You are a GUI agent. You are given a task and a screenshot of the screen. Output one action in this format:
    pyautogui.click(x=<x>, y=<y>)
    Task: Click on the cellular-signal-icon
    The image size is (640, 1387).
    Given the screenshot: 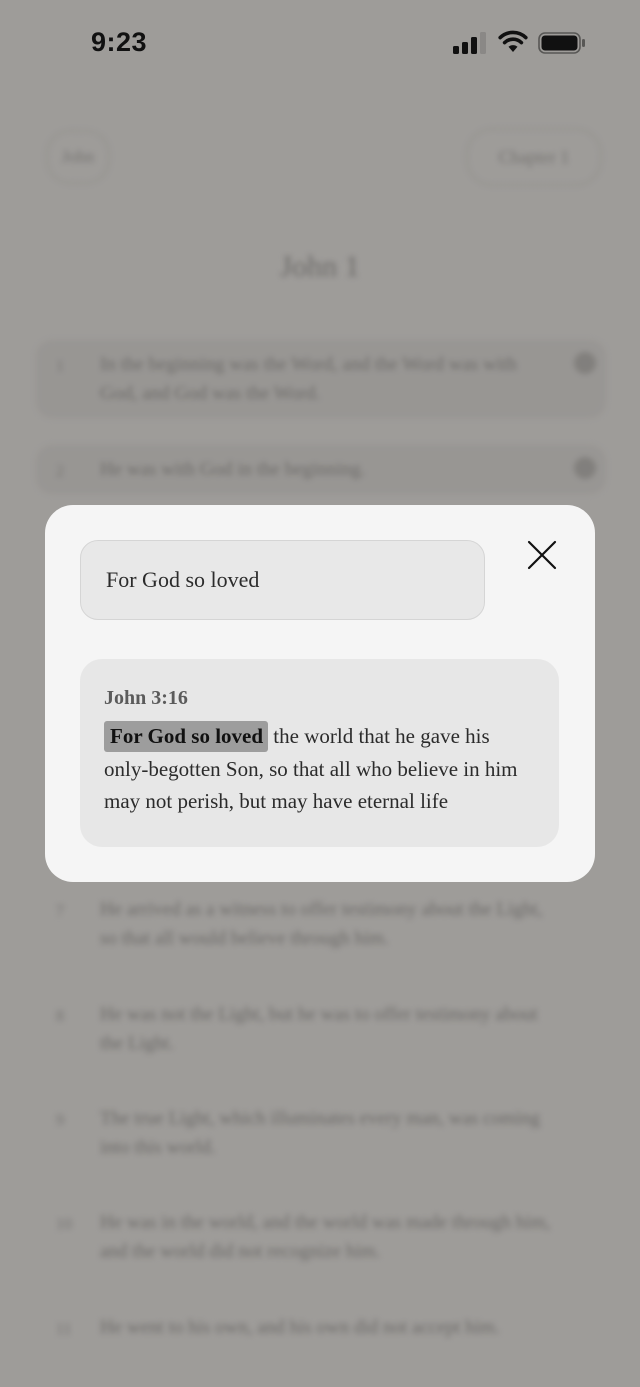 What is the action you would take?
    pyautogui.click(x=469, y=43)
    